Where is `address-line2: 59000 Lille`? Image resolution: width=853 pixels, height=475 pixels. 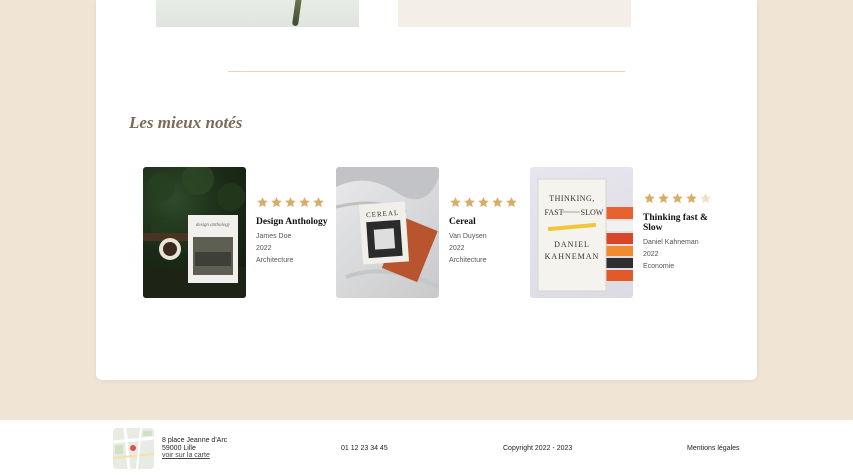
address-line2: 59000 Lille is located at coordinates (179, 448).